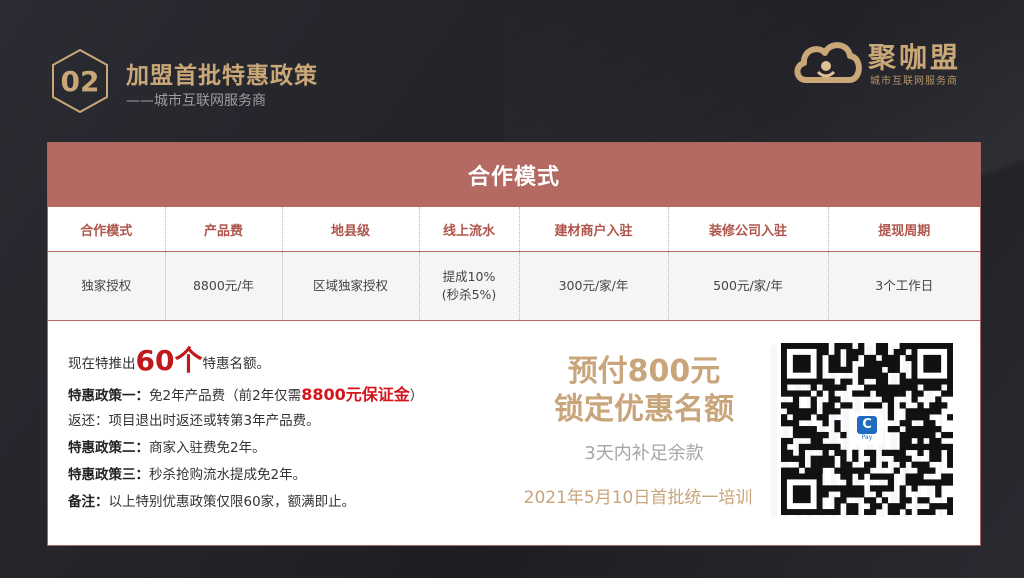 The width and height of the screenshot is (1024, 578). What do you see at coordinates (224, 286) in the screenshot?
I see `table-cell: 8800元/年` at bounding box center [224, 286].